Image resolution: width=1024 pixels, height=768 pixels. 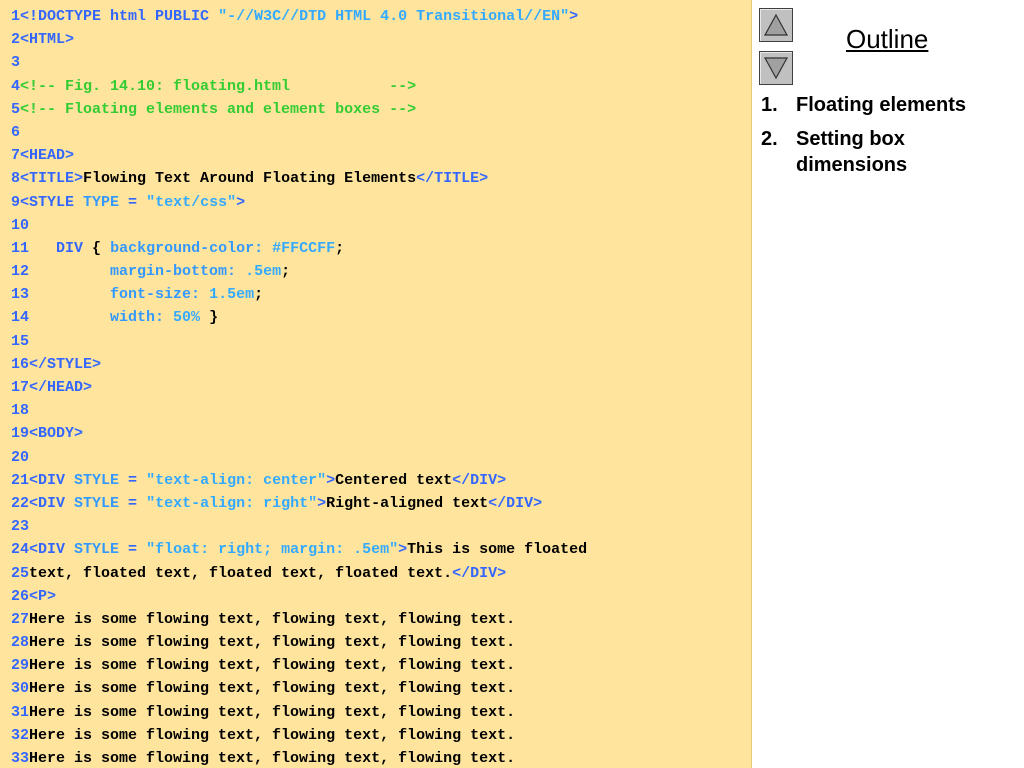 I want to click on line-number: 4, so click(x=16, y=86).